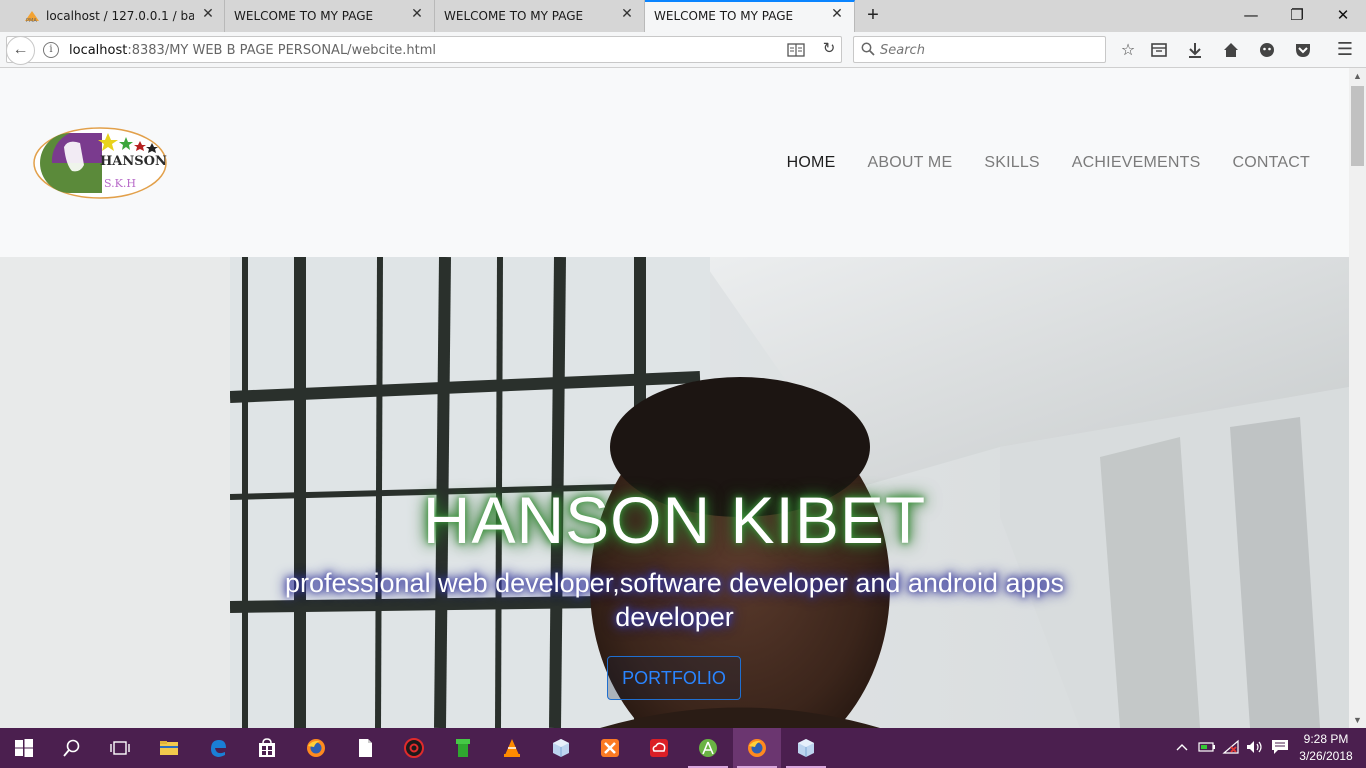 The image size is (1366, 768). What do you see at coordinates (1343, 16) in the screenshot?
I see `close-window-button: ✕` at bounding box center [1343, 16].